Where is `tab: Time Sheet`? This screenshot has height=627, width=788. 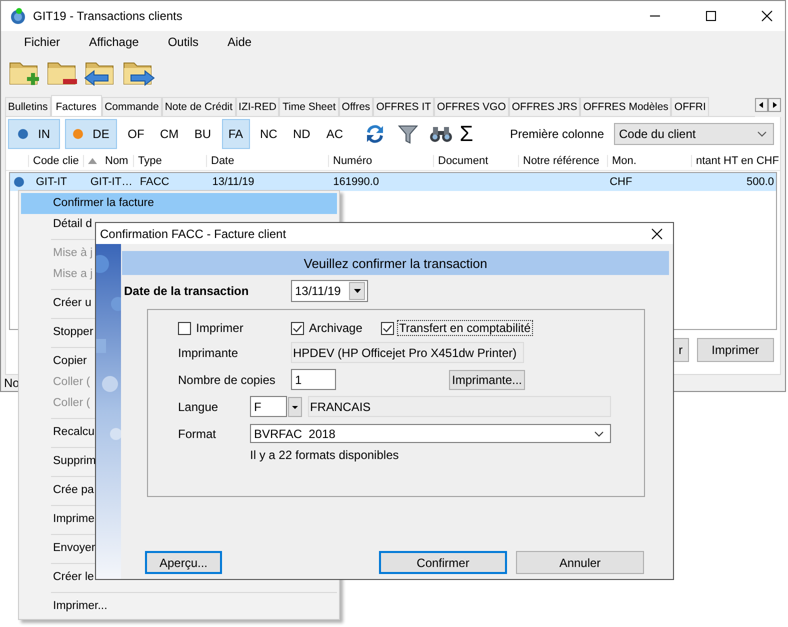
tab: Time Sheet is located at coordinates (309, 106).